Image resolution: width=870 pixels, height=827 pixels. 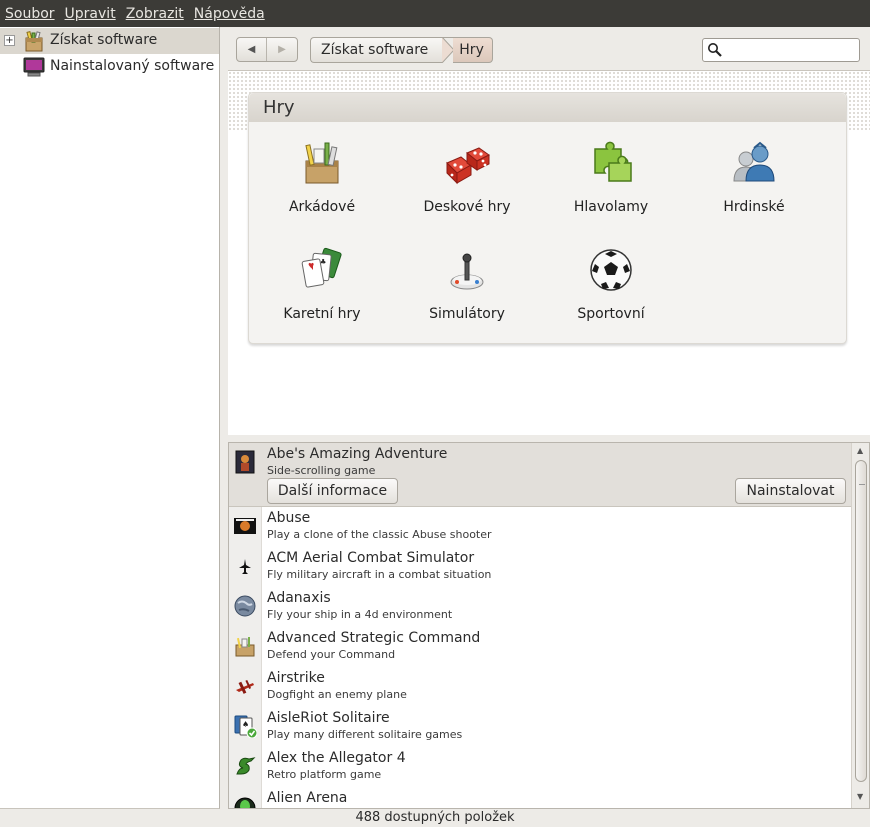 What do you see at coordinates (9, 40) in the screenshot?
I see `expander-plus-icon: +` at bounding box center [9, 40].